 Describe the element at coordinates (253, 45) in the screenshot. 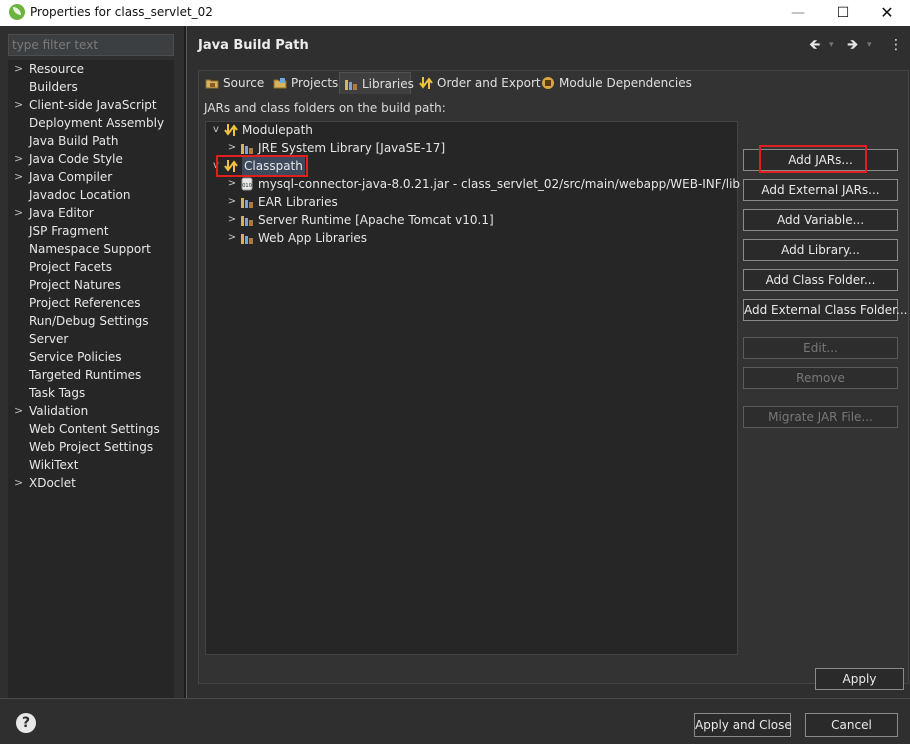

I see `page-title: Java Build Path` at that location.